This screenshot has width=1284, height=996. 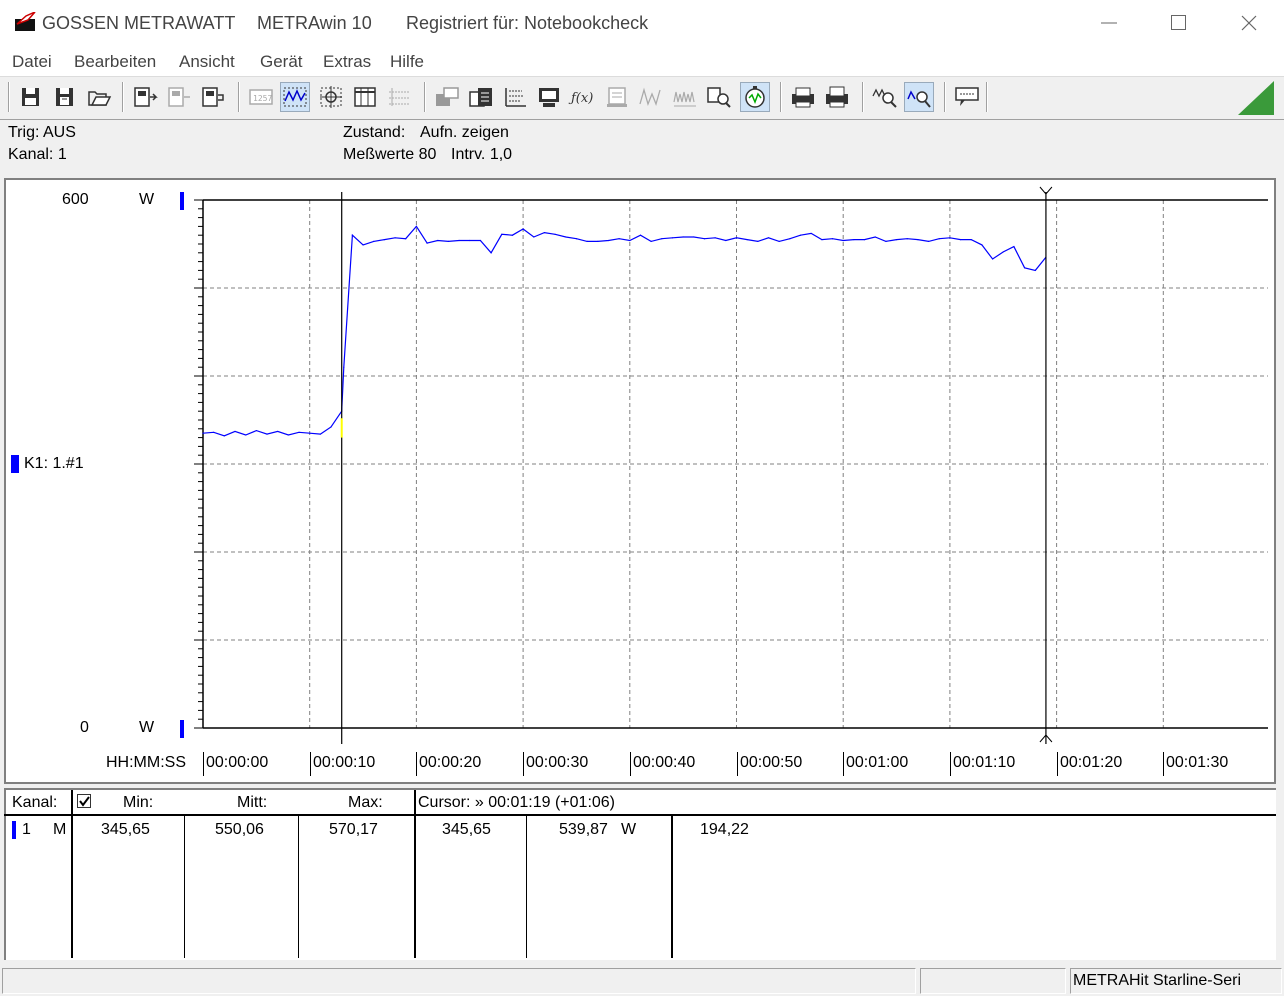 I want to click on x-tick-label: 00:01:00, so click(x=877, y=762).